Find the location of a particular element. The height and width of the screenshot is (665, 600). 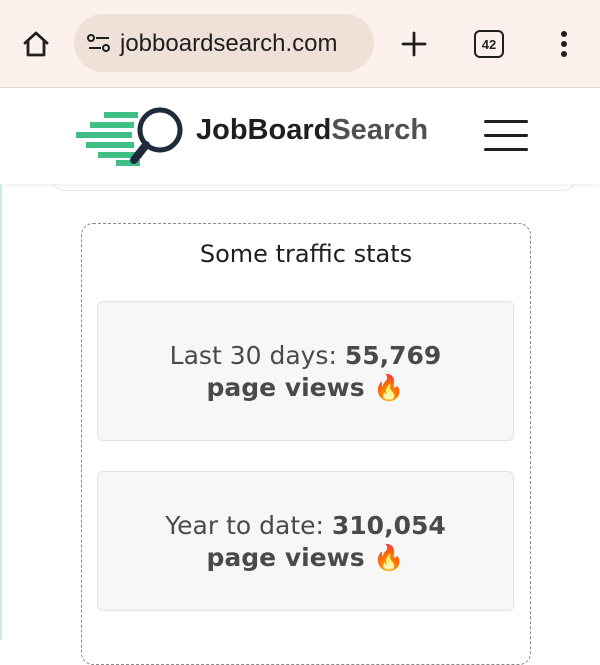

stat-value: 55,769 is located at coordinates (393, 355).